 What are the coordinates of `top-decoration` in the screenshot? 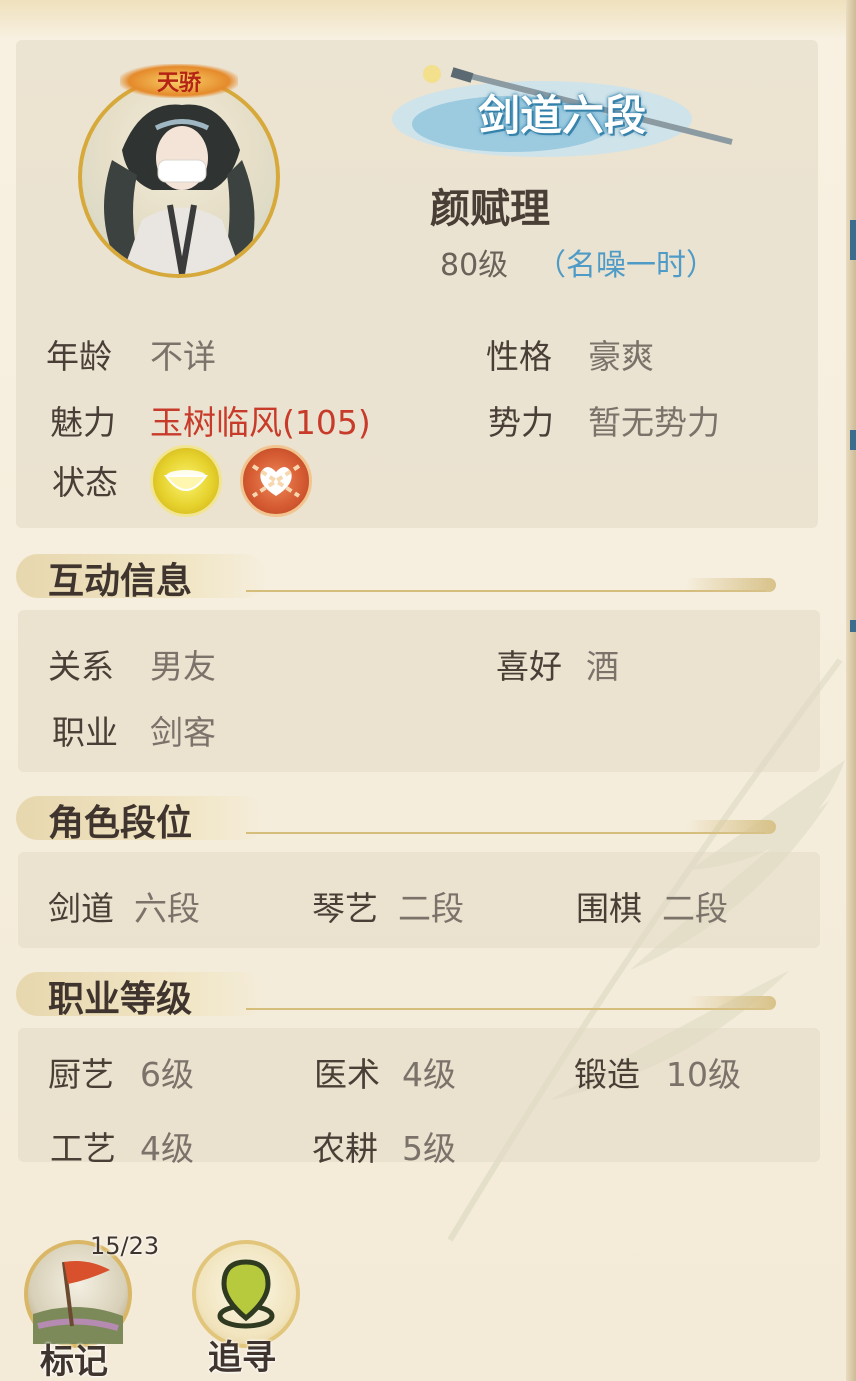 It's located at (428, 20).